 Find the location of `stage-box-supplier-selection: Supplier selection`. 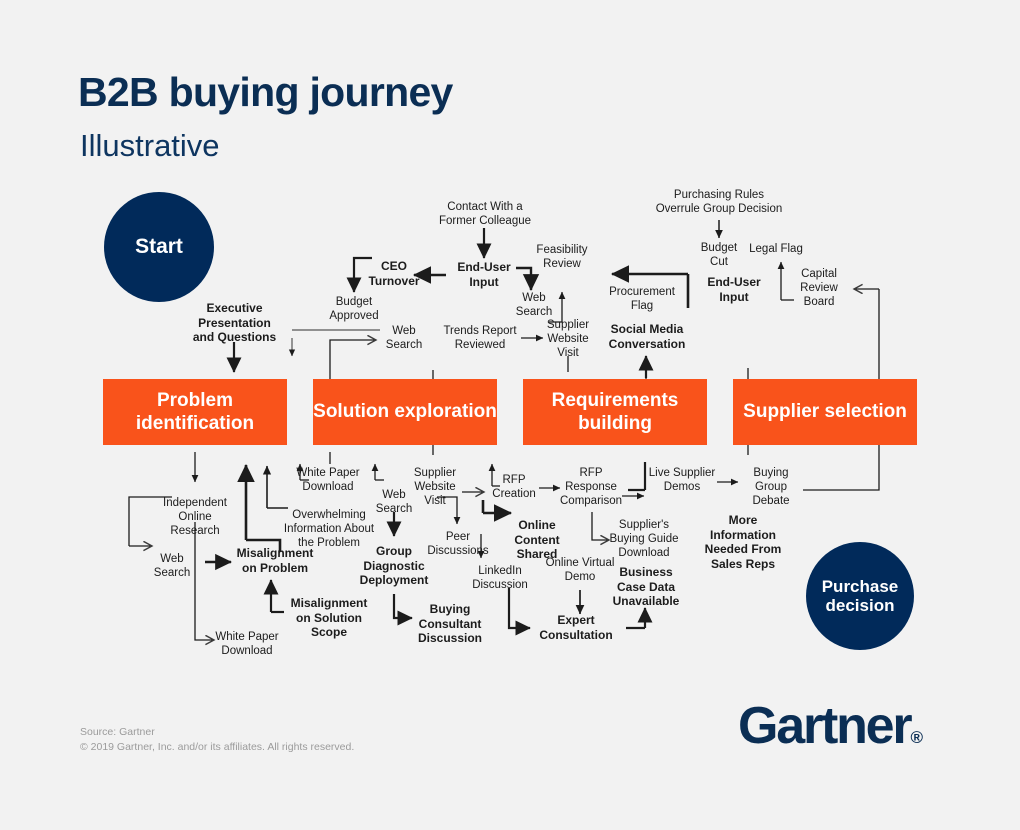

stage-box-supplier-selection: Supplier selection is located at coordinates (825, 412).